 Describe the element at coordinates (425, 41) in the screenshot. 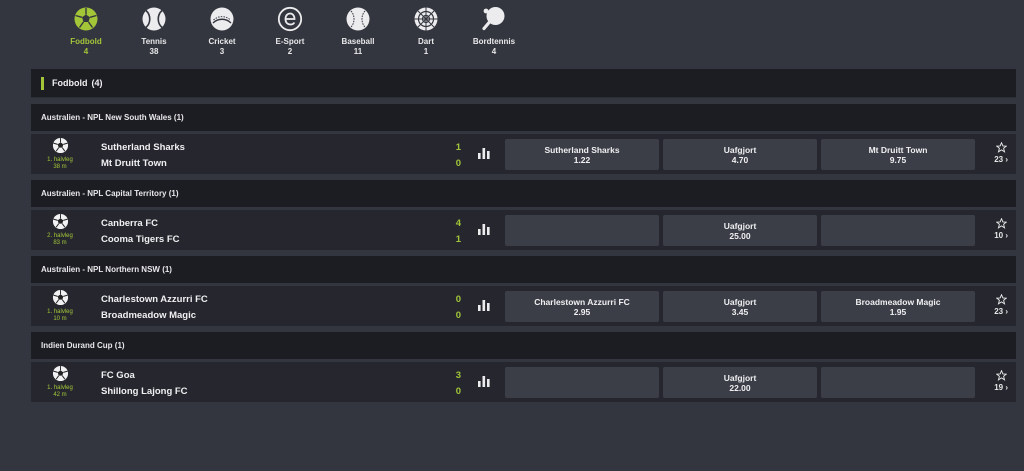

I see `sport-label: Dart` at that location.